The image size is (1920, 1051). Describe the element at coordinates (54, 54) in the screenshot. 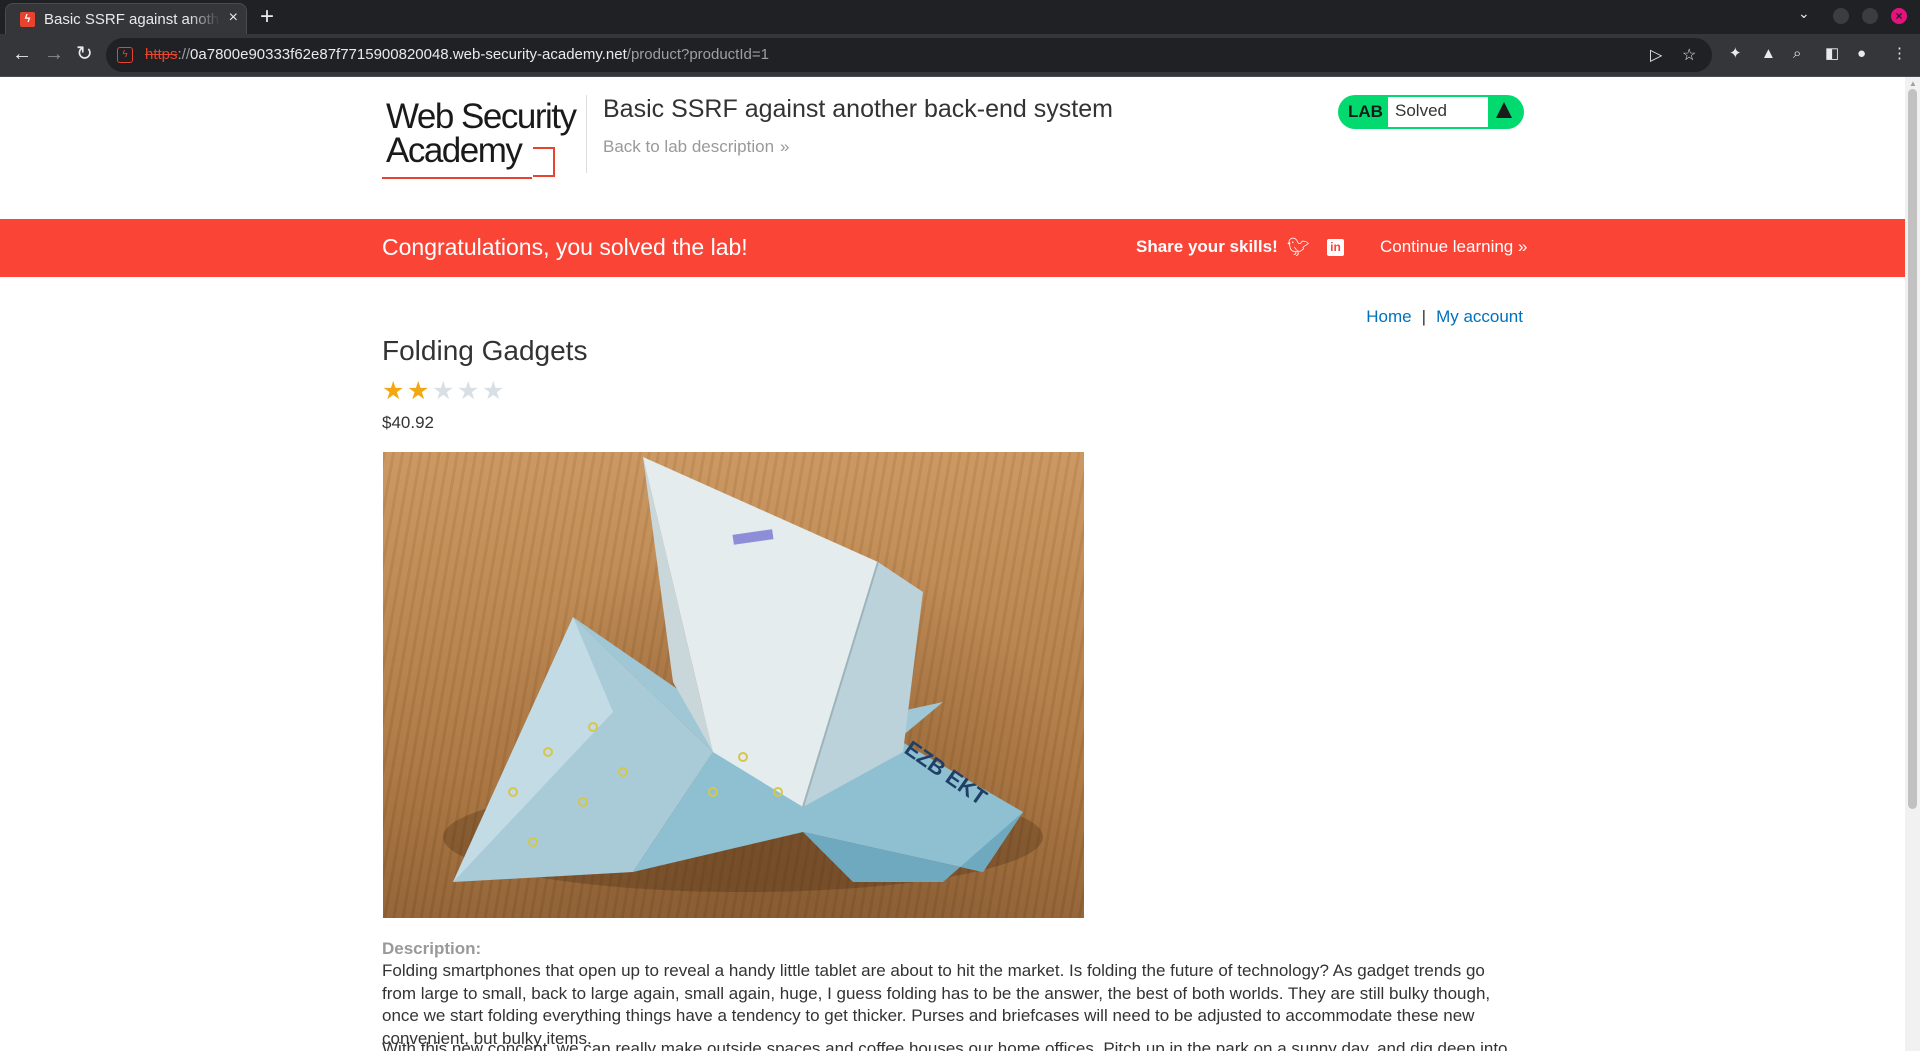

I see `forward-icon: →` at that location.